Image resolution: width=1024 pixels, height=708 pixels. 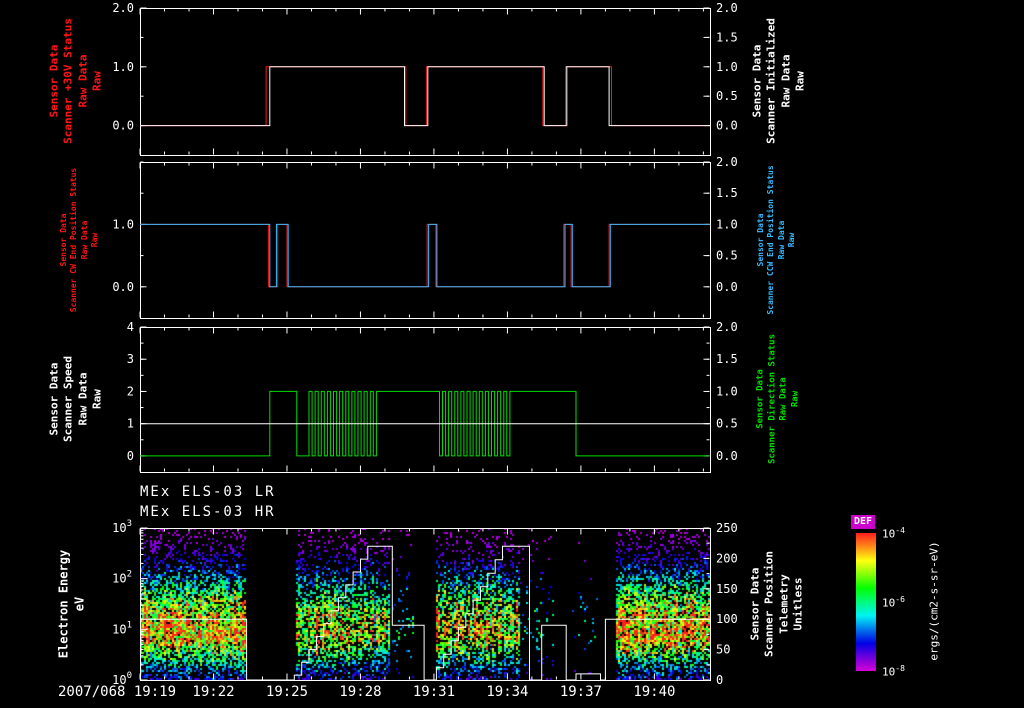 I want to click on svg-text: 4, so click(x=130, y=327).